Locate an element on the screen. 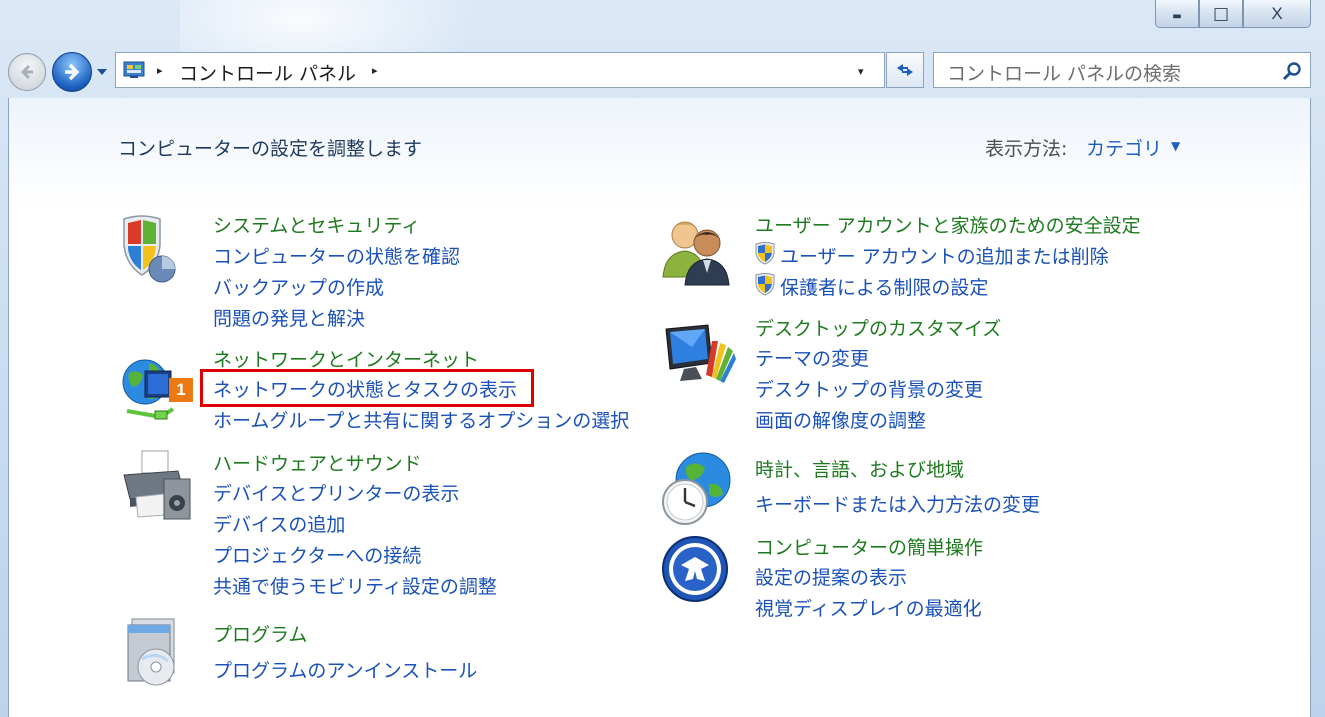  search-input: コントロール パネルの検索 is located at coordinates (1122, 70).